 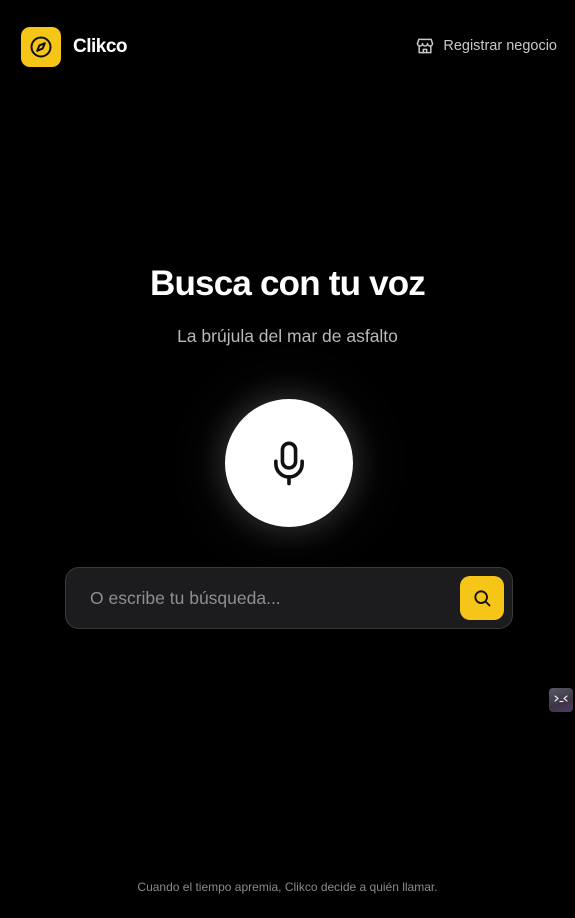 I want to click on voice-search-button, so click(x=289, y=463).